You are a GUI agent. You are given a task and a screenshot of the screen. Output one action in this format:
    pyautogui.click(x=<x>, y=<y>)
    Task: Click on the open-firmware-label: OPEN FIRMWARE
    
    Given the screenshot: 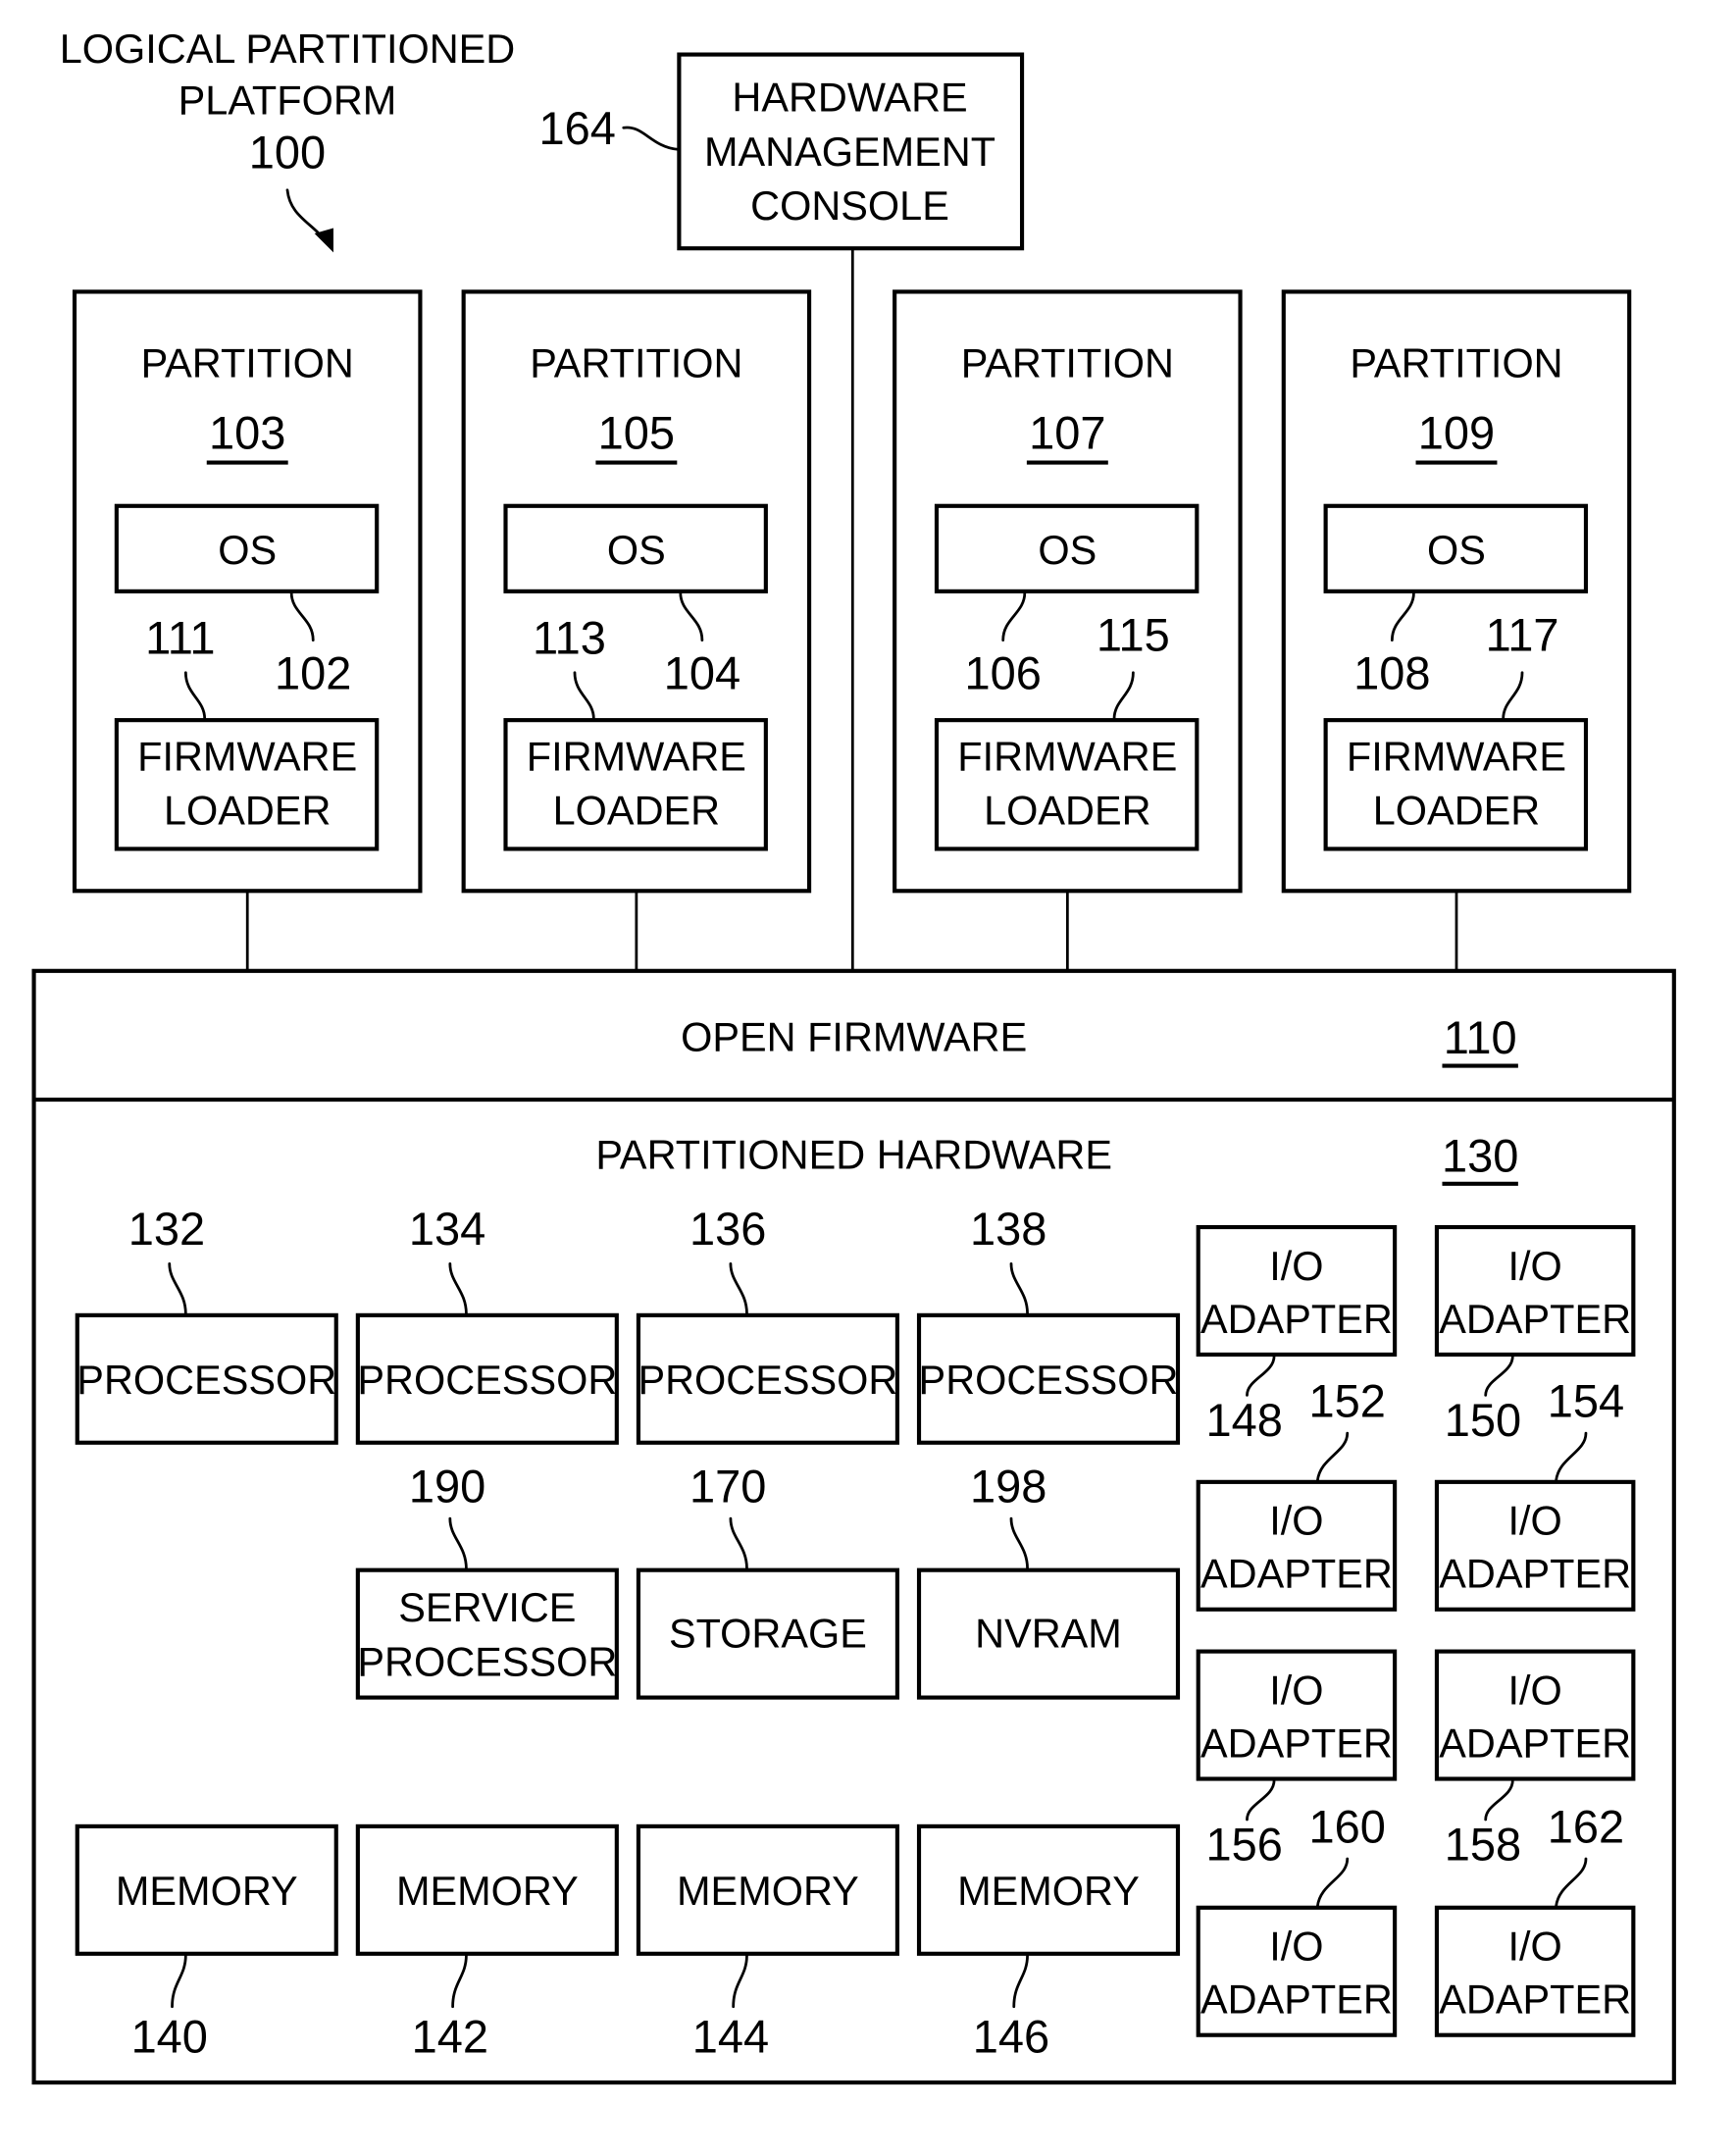 What is the action you would take?
    pyautogui.click(x=854, y=1036)
    